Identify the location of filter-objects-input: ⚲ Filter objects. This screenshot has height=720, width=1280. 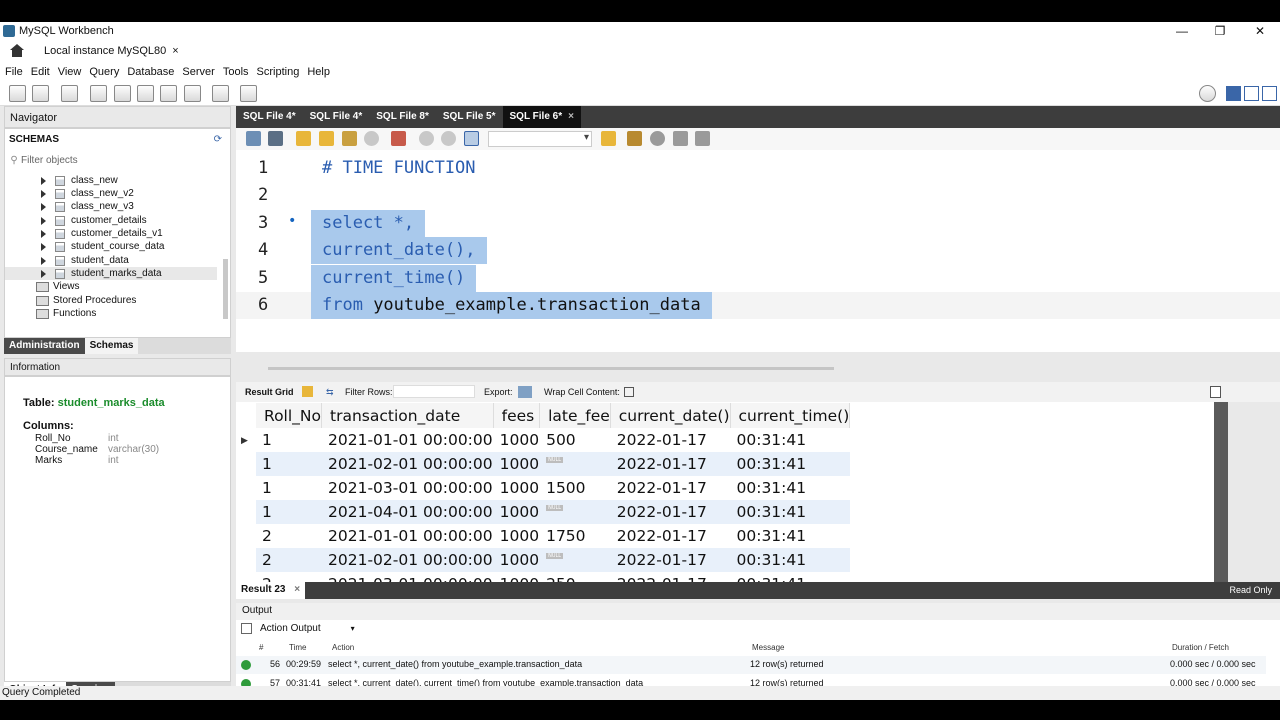
(117, 160).